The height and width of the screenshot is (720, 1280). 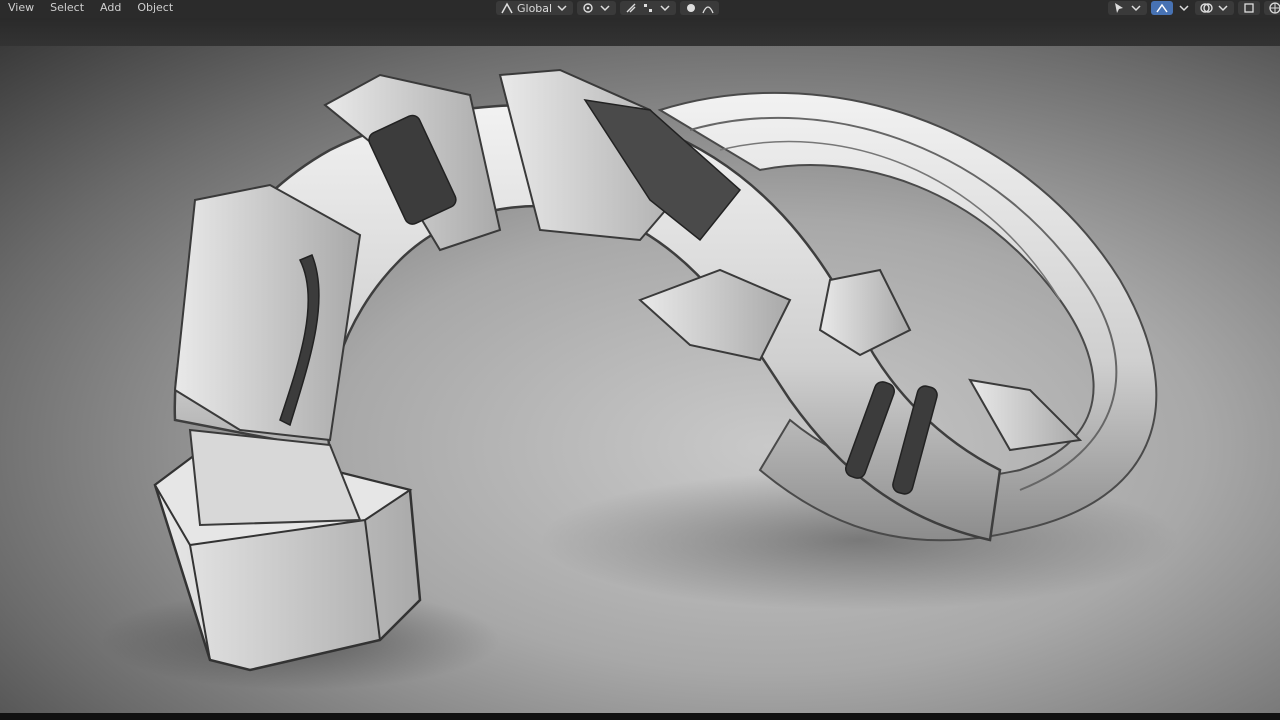 What do you see at coordinates (155, 8) in the screenshot?
I see `menu-object: Object` at bounding box center [155, 8].